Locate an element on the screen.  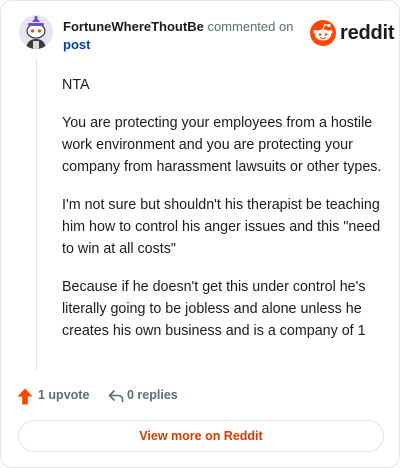
view-more-button: View more on Reddit is located at coordinates (201, 436).